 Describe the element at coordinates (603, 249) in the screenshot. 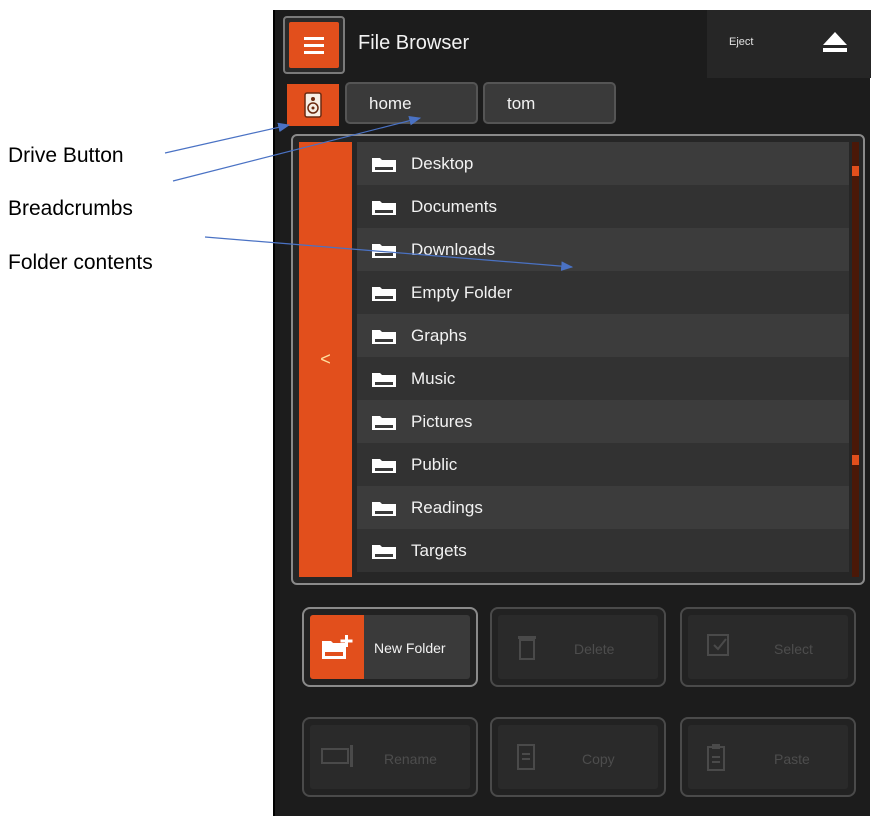

I see `list-item: Downloads` at that location.